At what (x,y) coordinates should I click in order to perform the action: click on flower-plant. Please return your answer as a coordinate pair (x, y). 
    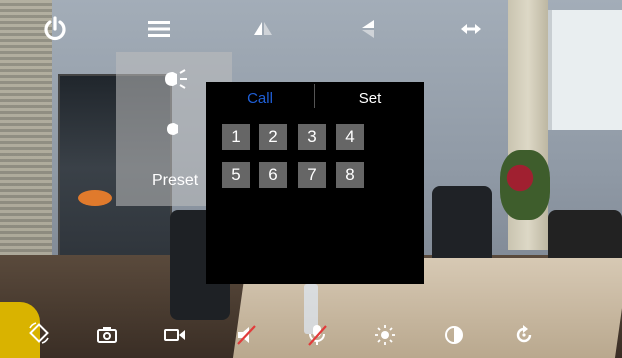
    Looking at the image, I should click on (525, 185).